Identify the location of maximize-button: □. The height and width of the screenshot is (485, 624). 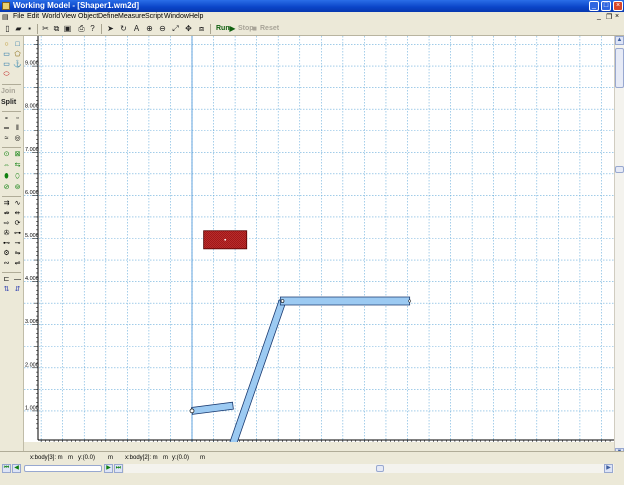
(606, 6).